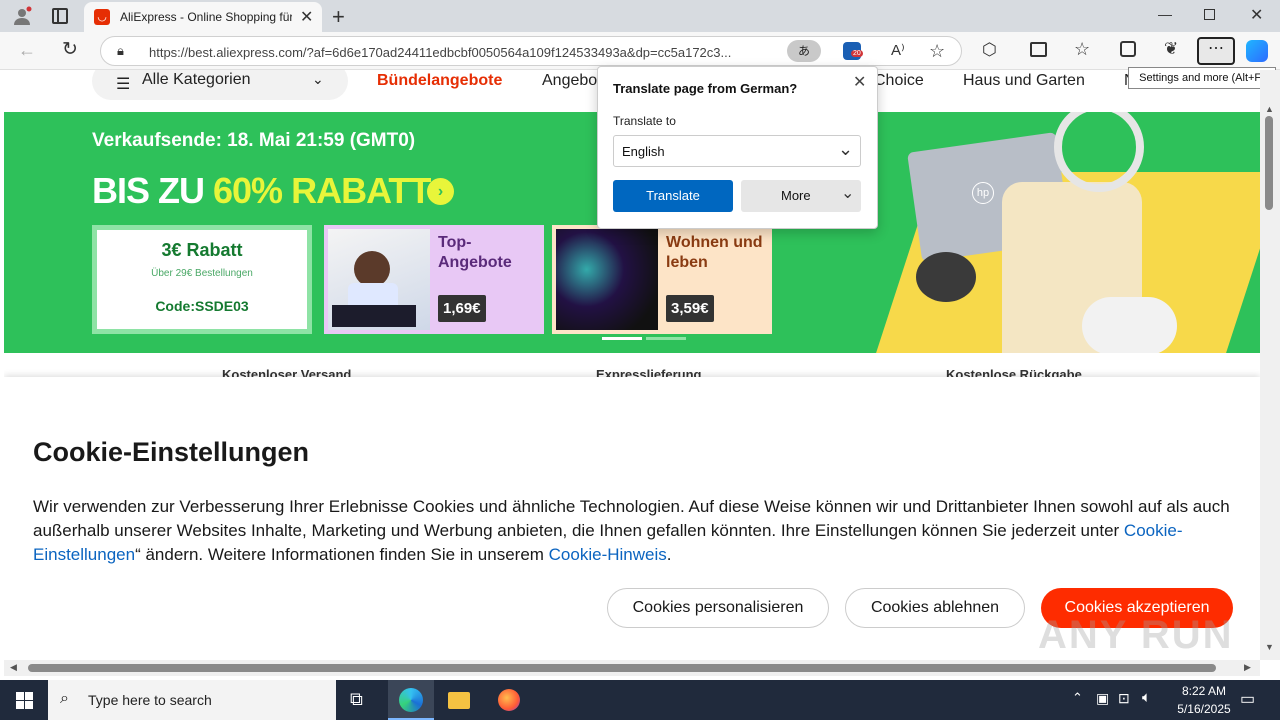  Describe the element at coordinates (1165, 14) in the screenshot. I see `minimize-icon: —` at that location.